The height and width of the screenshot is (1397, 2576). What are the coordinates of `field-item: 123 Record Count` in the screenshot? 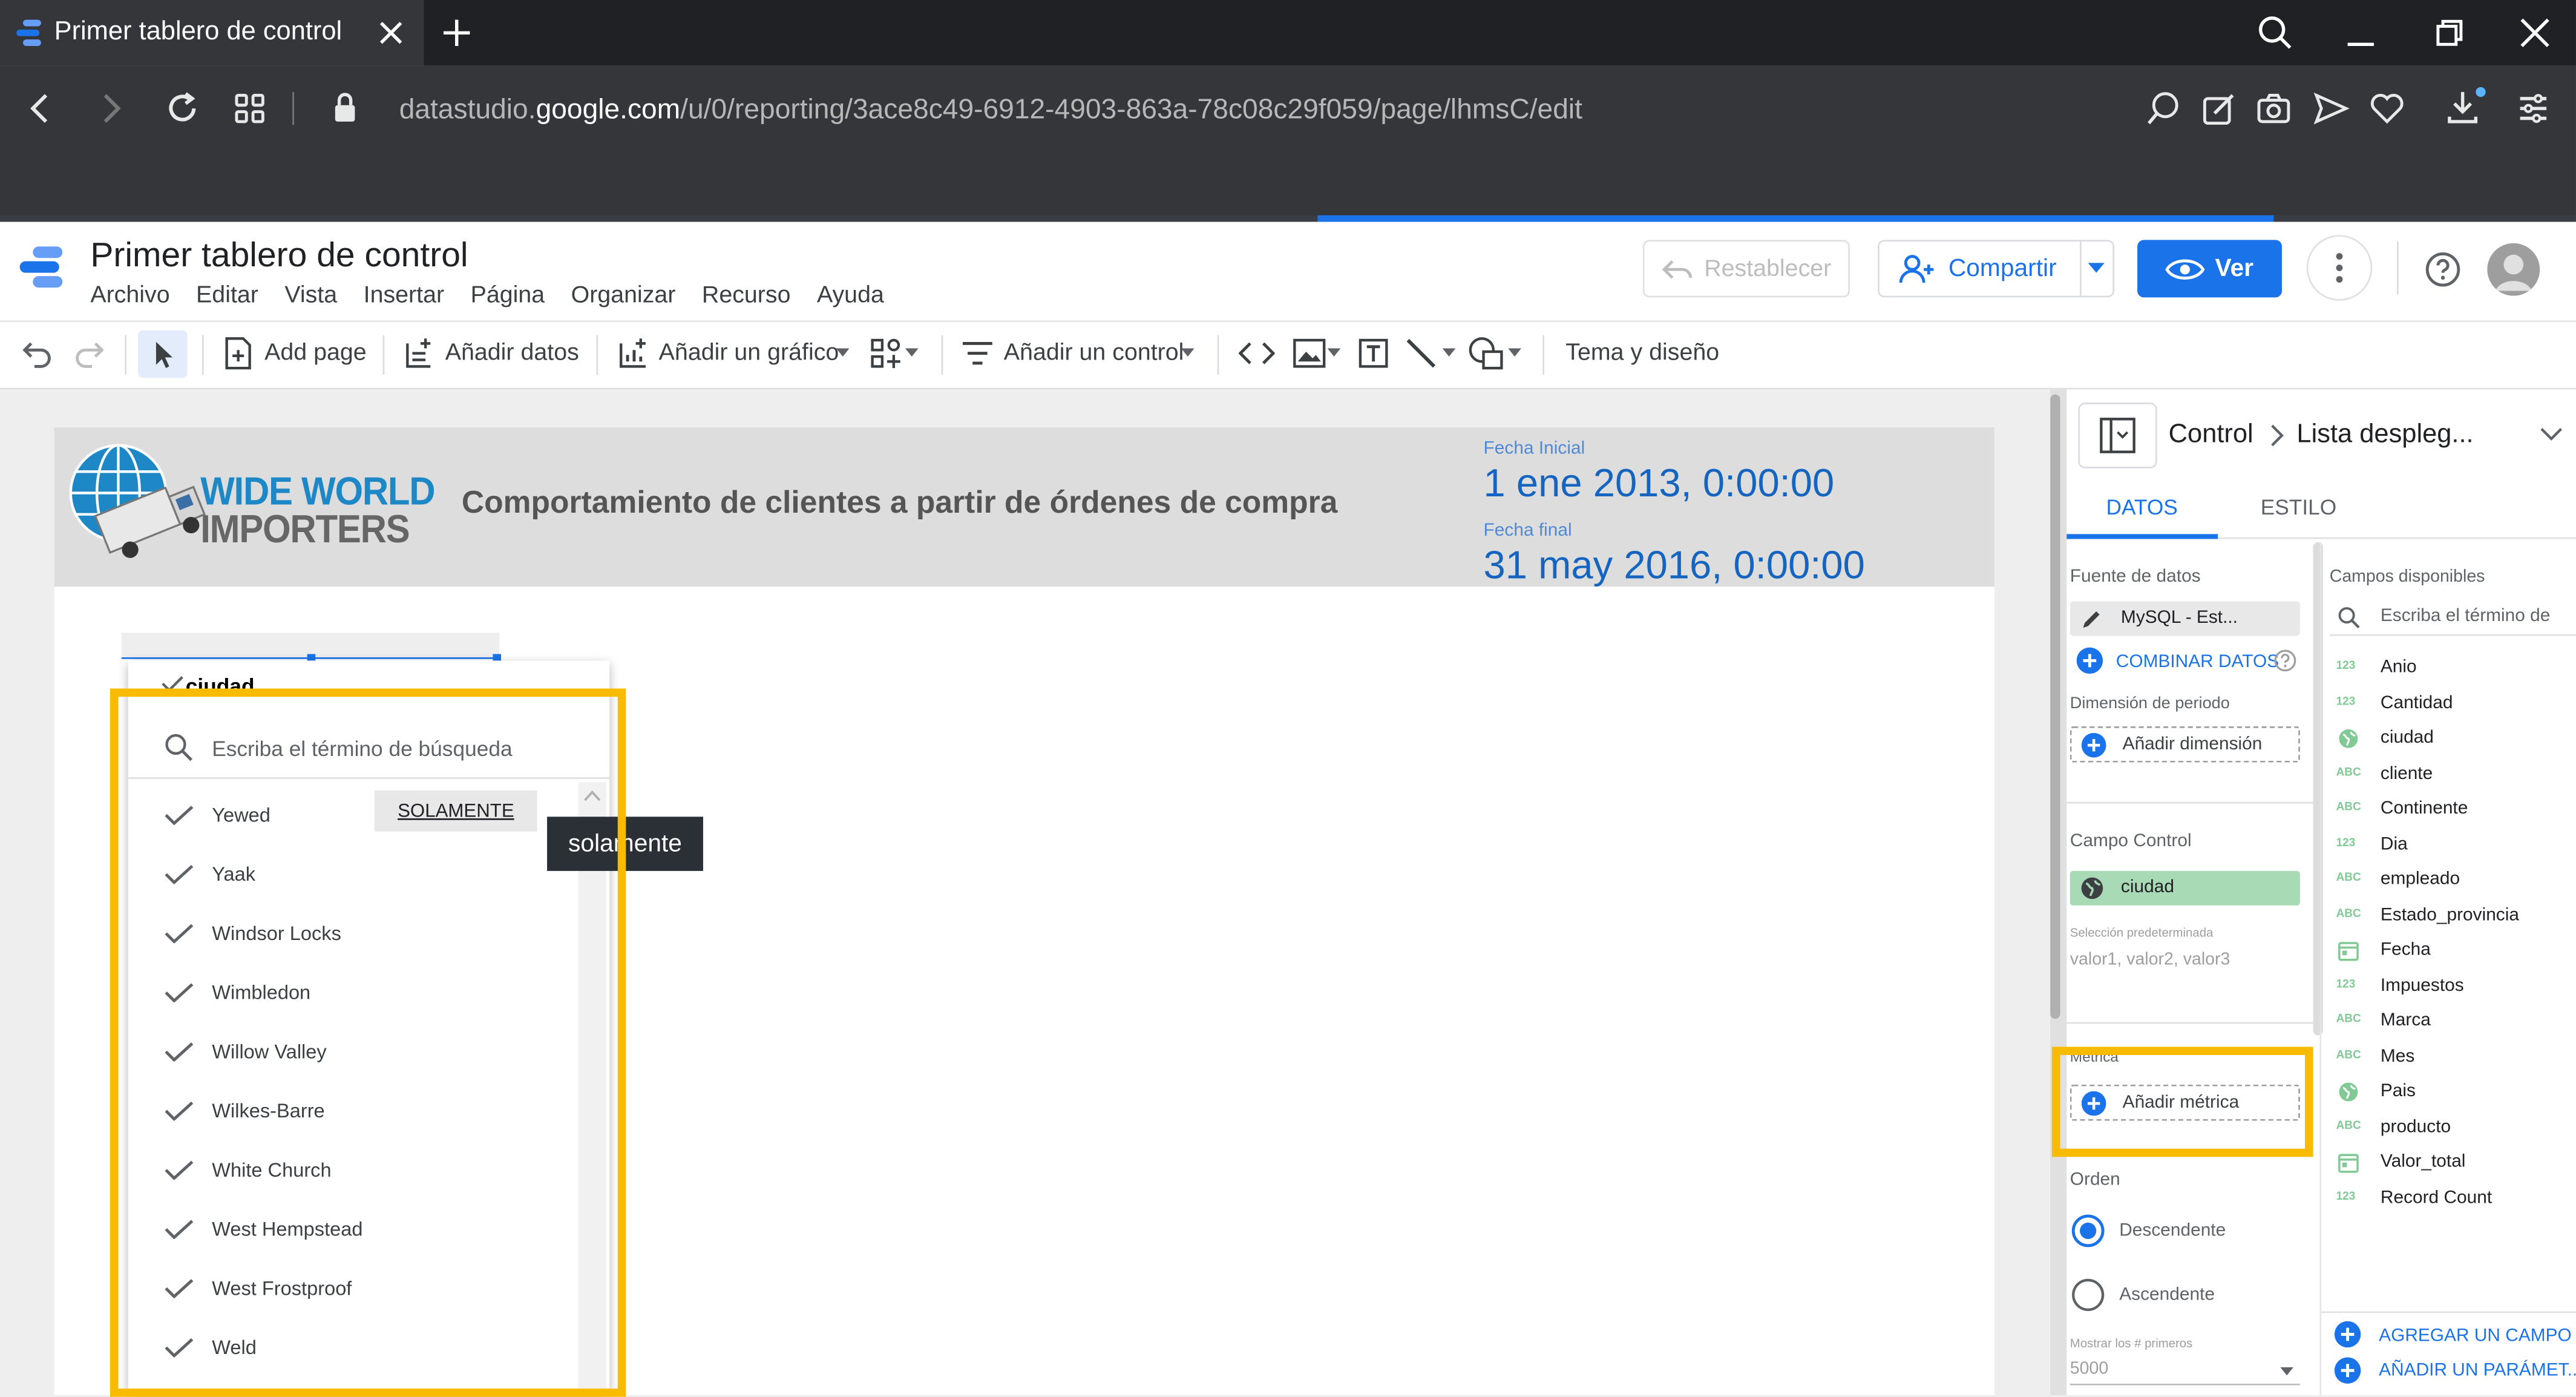 It's located at (2451, 1201).